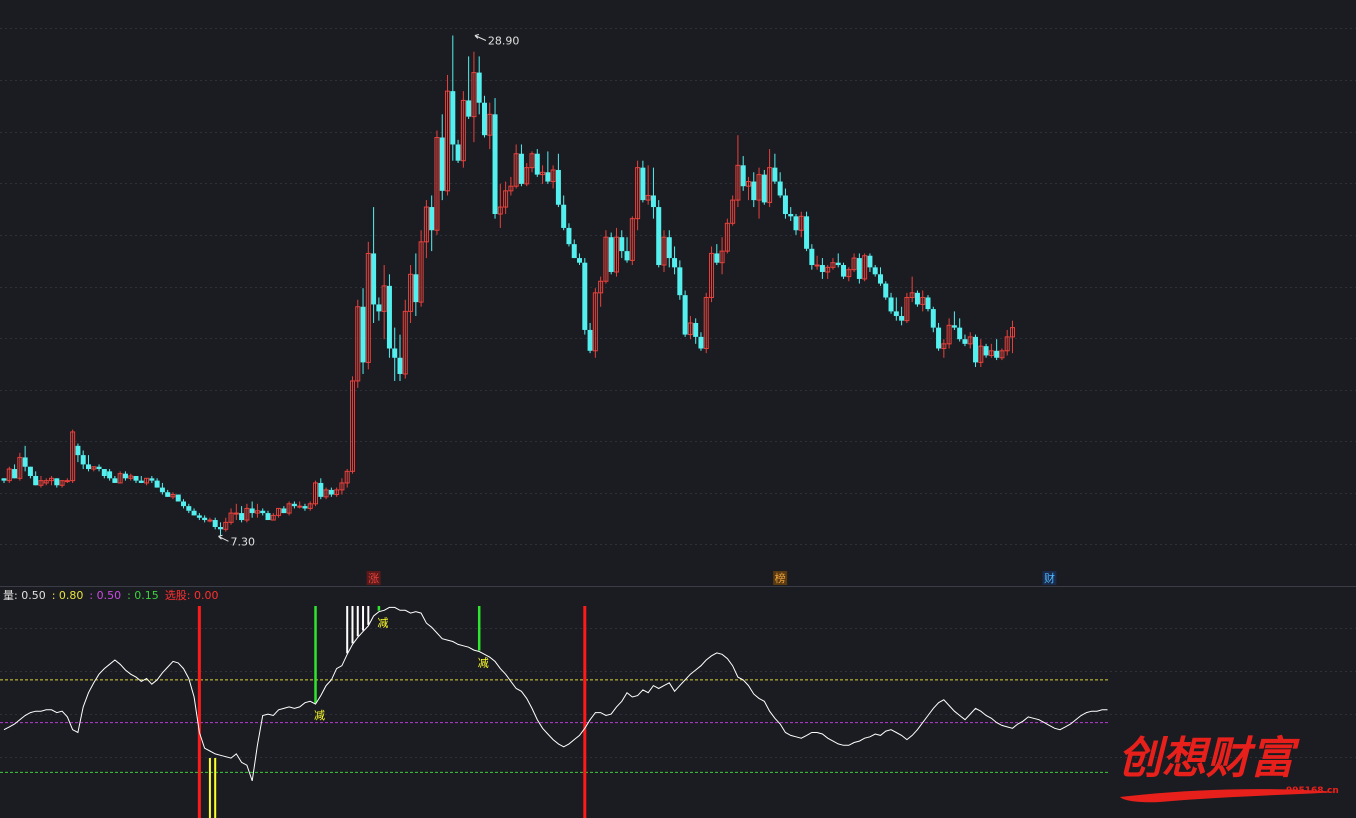 This screenshot has height=818, width=1356. Describe the element at coordinates (68, 595) in the screenshot. I see `legend-item: : 0.80` at that location.